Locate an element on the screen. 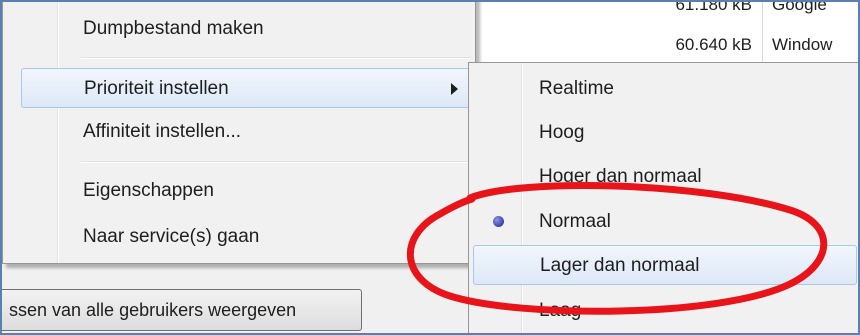 This screenshot has width=860, height=335. priority-item-below-normal: Lager dan normaal is located at coordinates (665, 265).